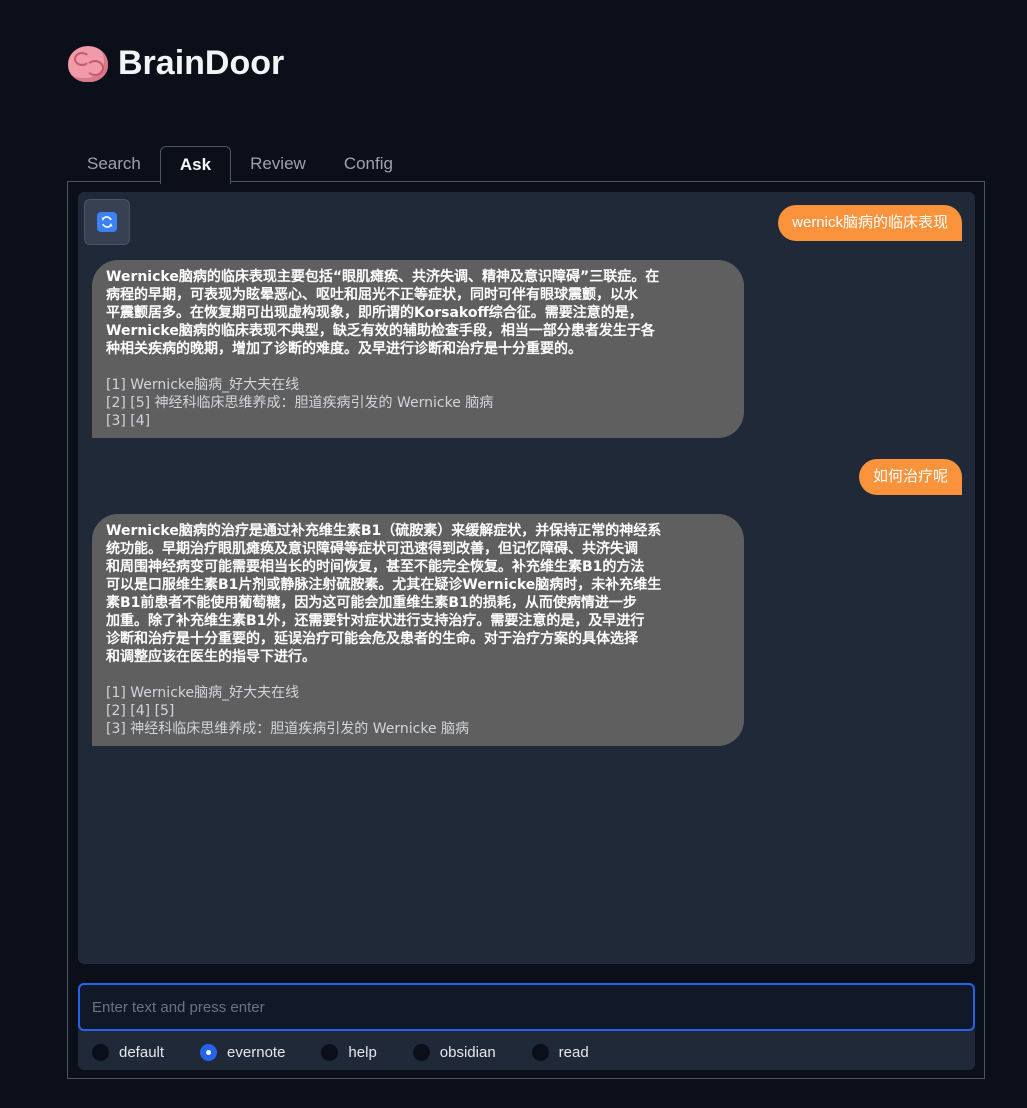 The image size is (1027, 1108). What do you see at coordinates (526, 1007) in the screenshot?
I see `chat-input` at bounding box center [526, 1007].